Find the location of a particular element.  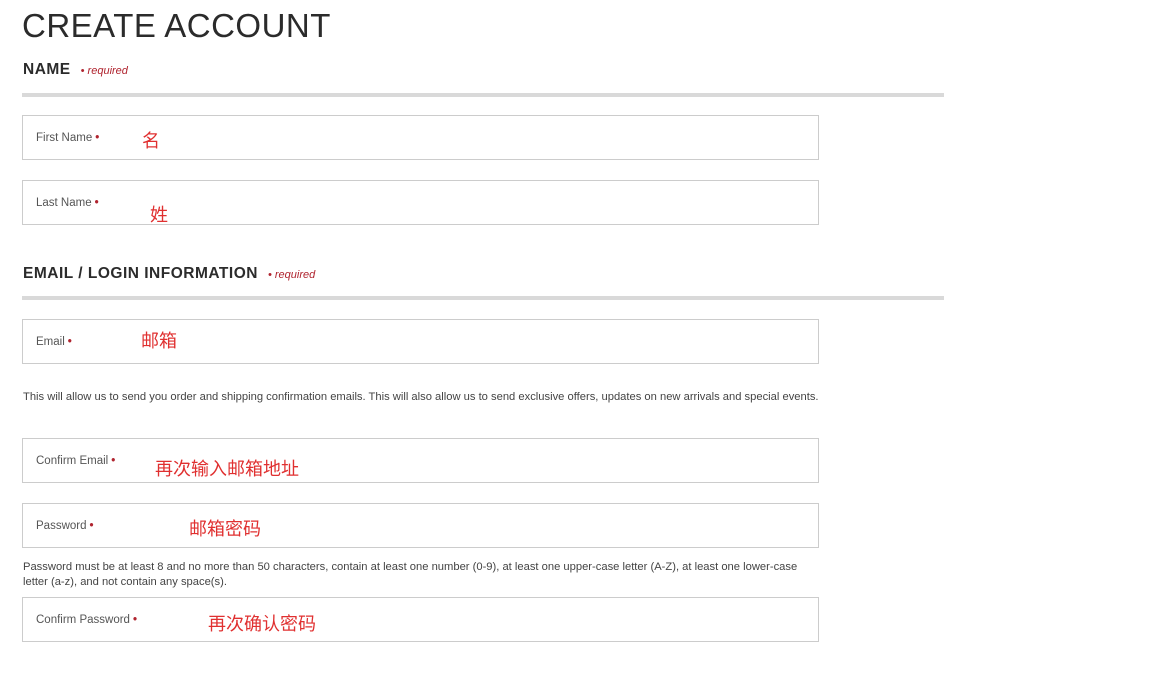

last-name-label-text: Last Name is located at coordinates (64, 203).